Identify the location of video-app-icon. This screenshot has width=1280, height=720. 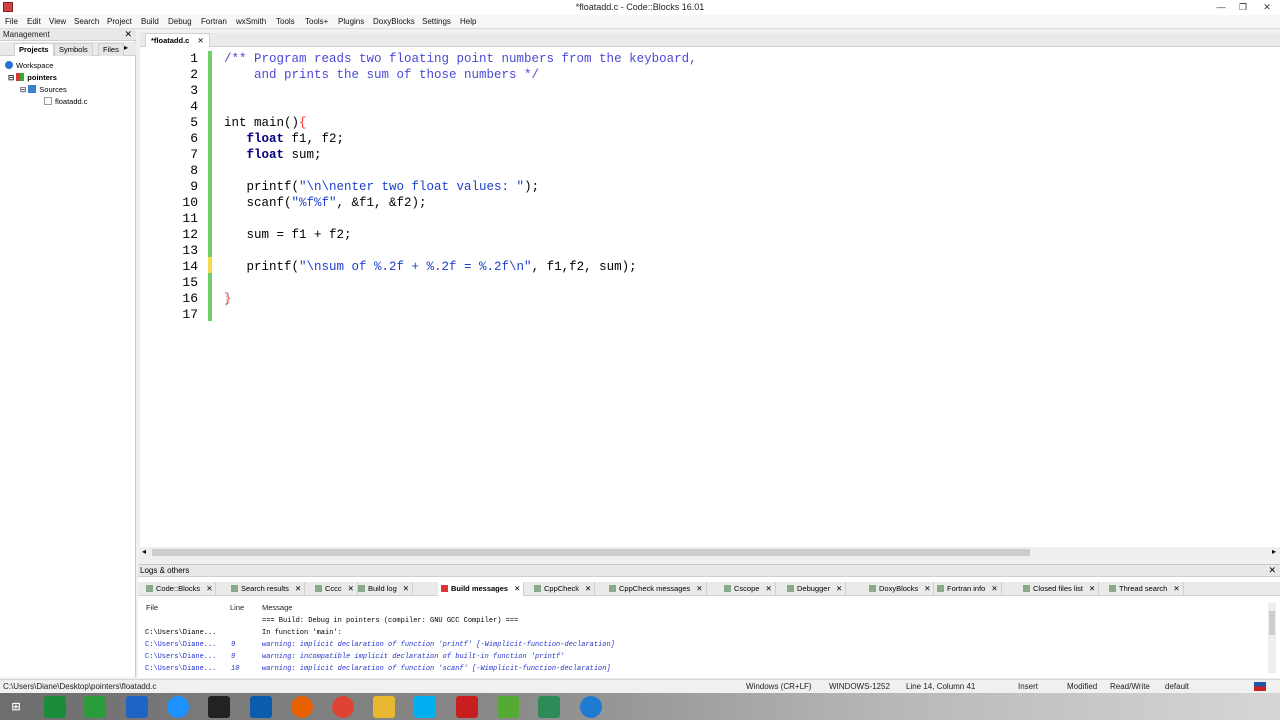
(591, 707).